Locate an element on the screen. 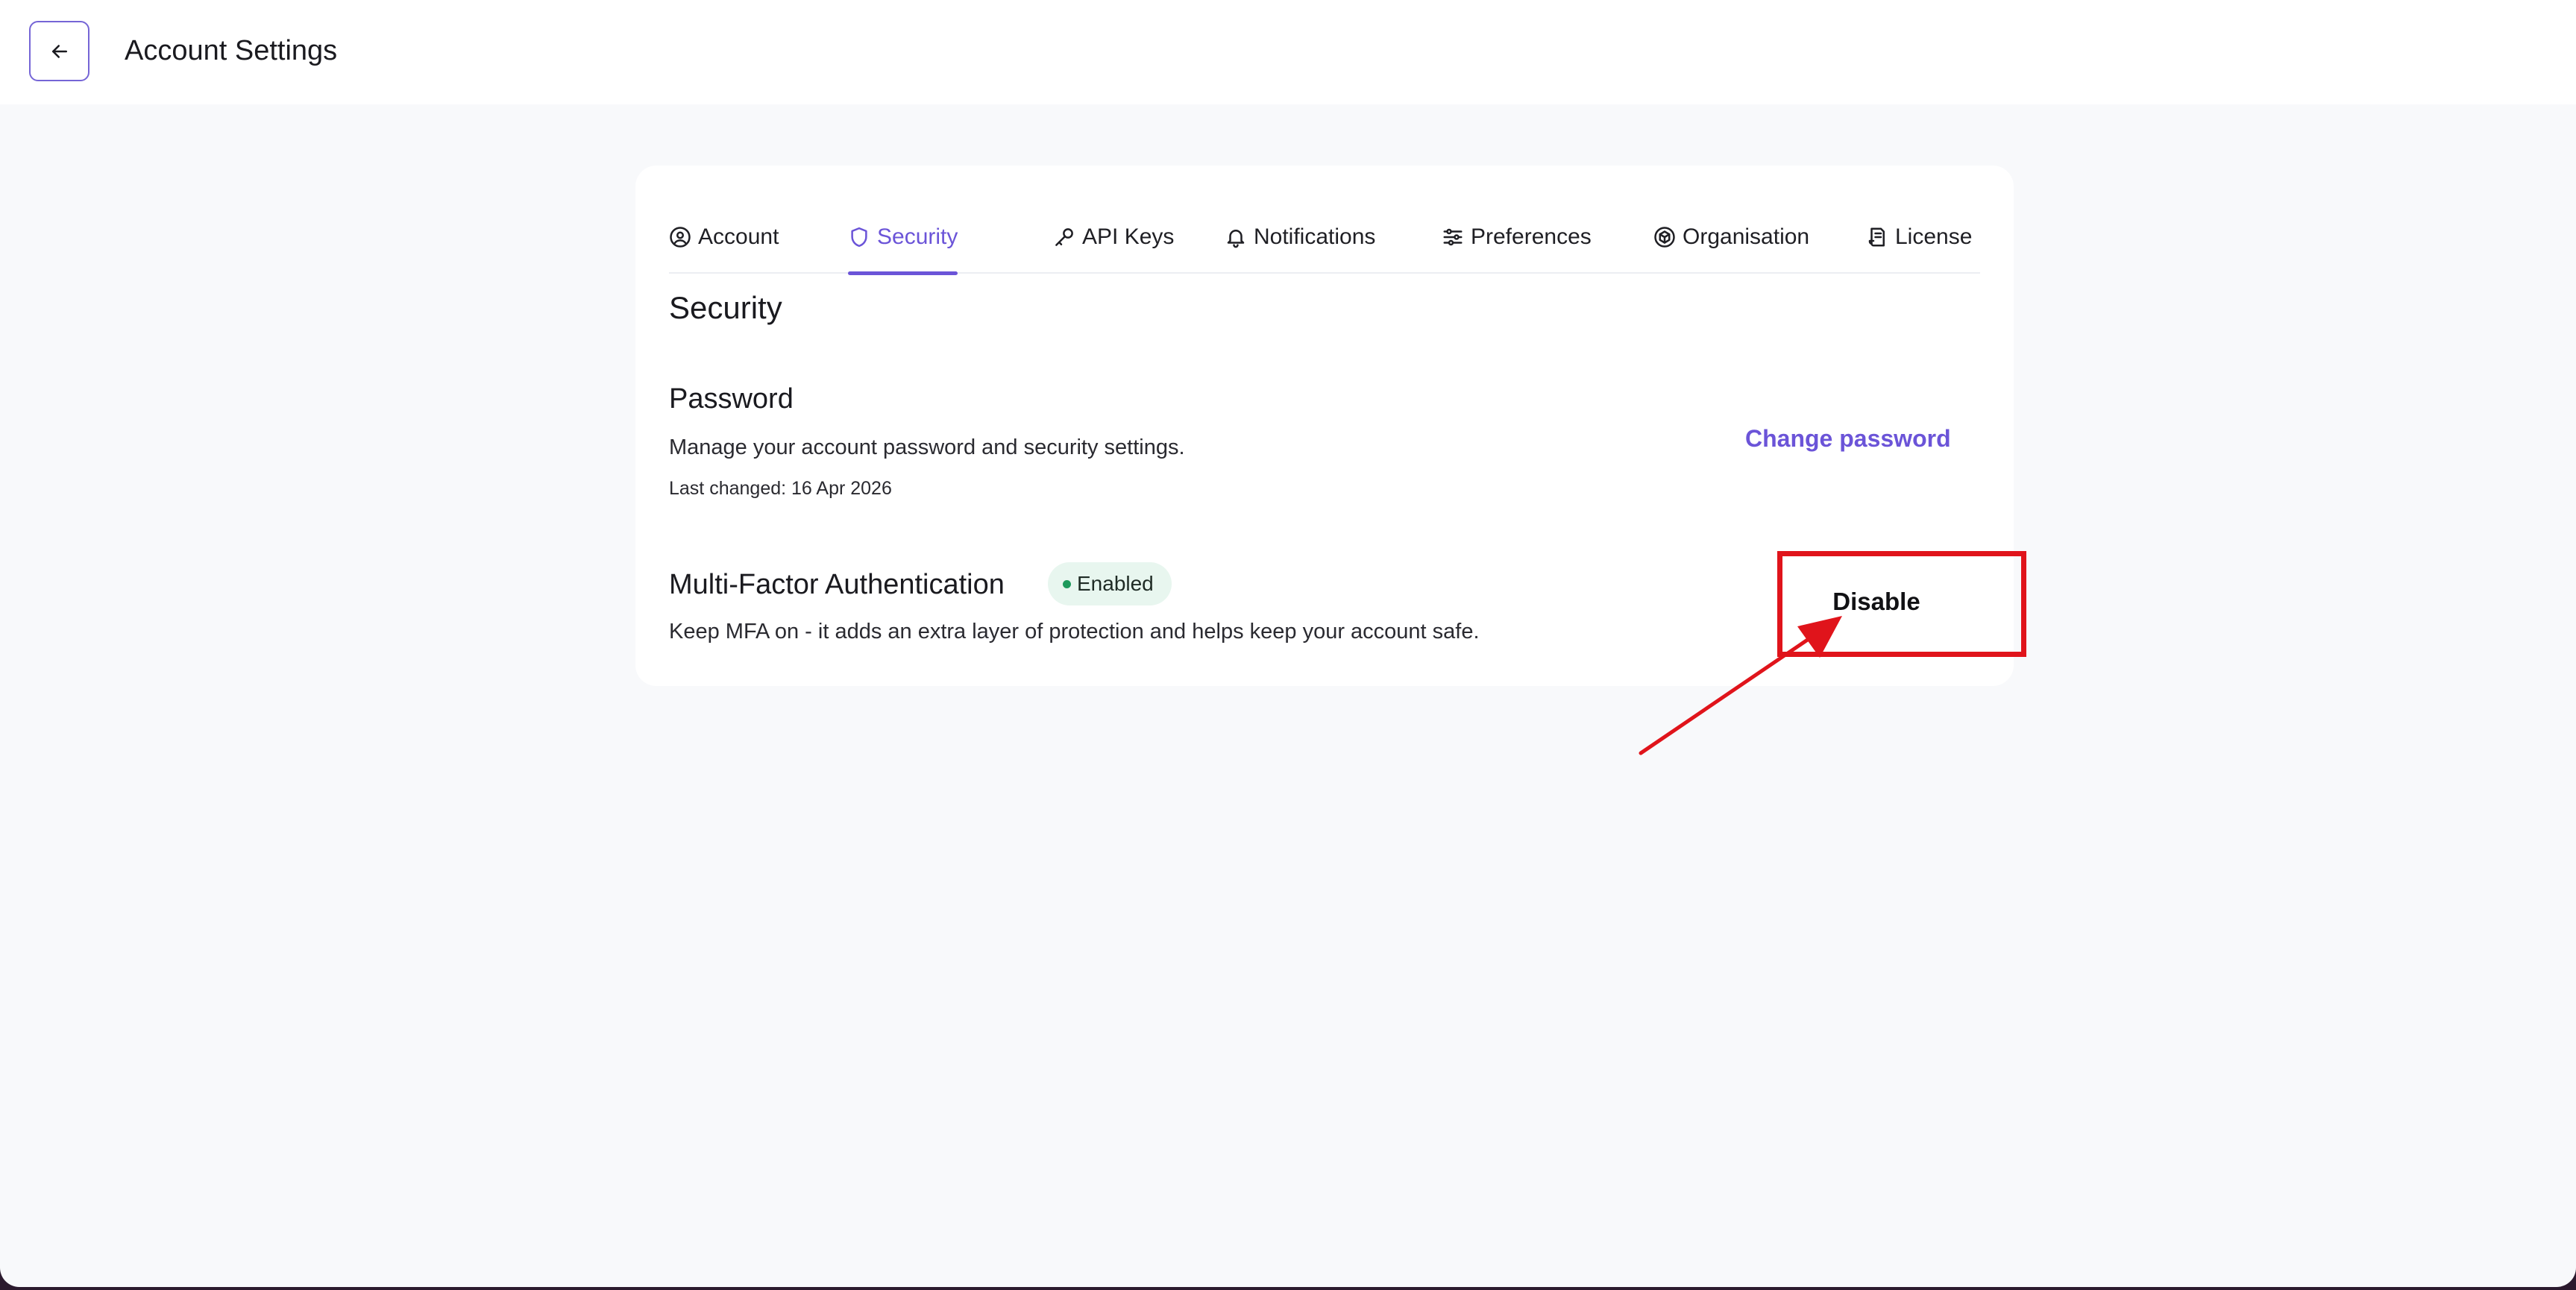  shield-icon is located at coordinates (859, 237).